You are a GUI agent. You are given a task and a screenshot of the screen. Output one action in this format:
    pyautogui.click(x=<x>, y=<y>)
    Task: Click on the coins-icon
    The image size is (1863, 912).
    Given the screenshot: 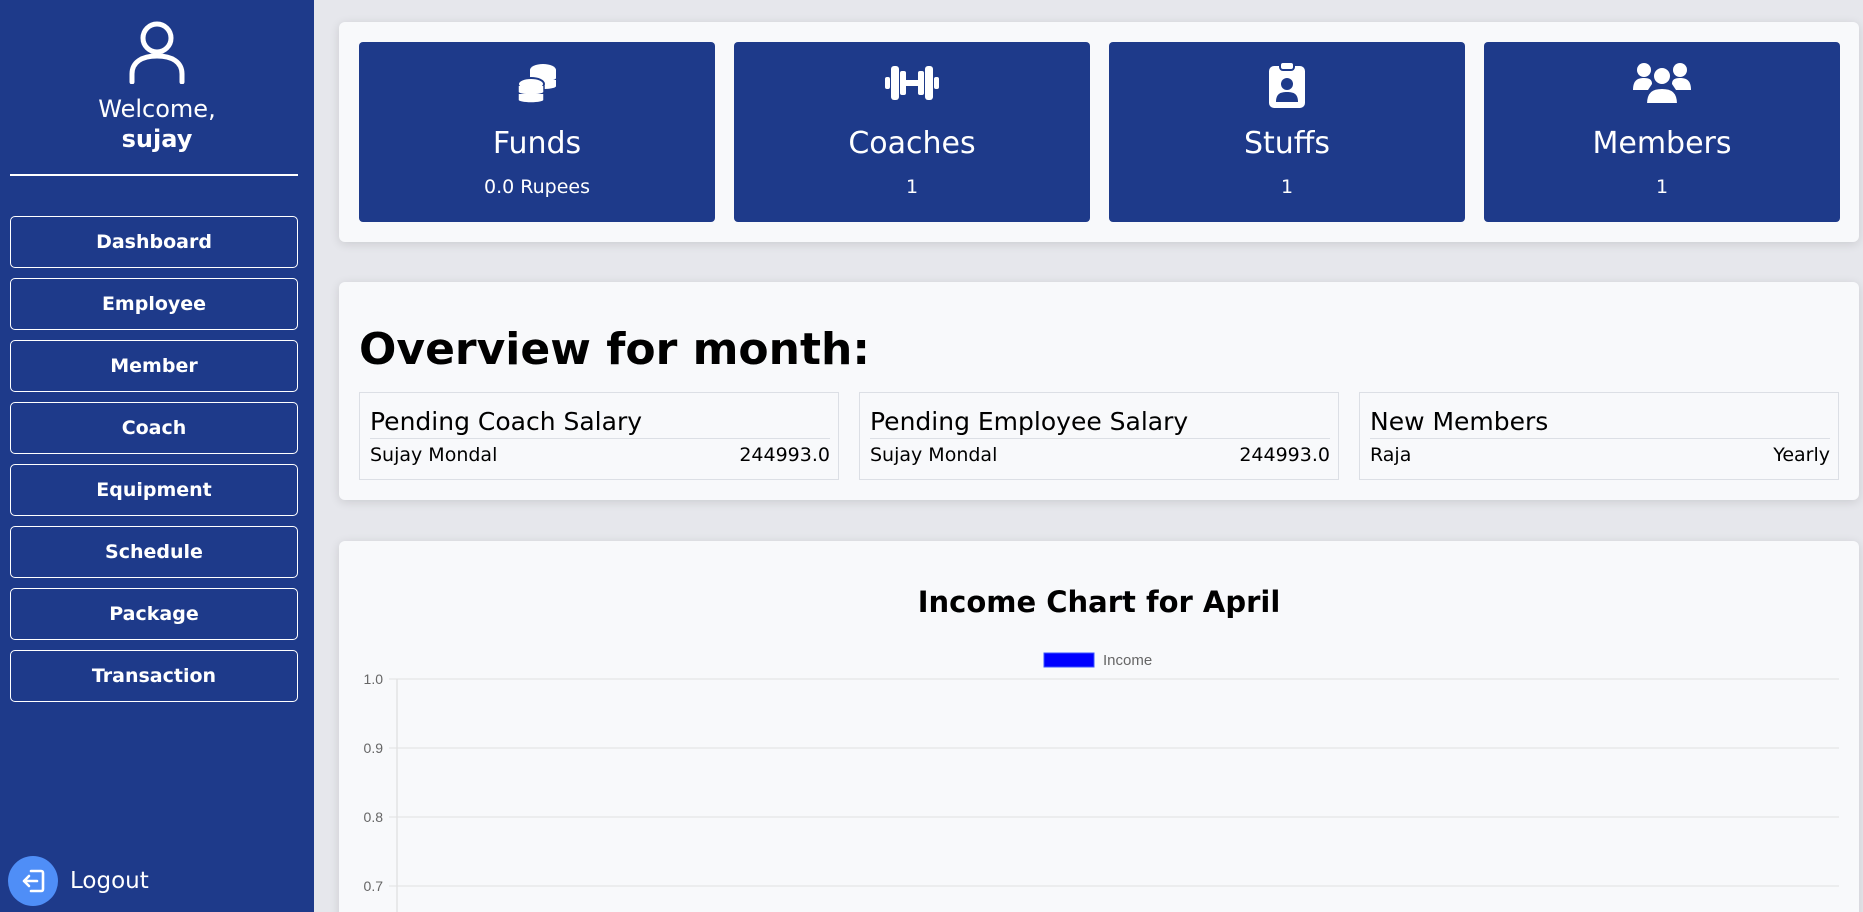 What is the action you would take?
    pyautogui.click(x=536, y=84)
    